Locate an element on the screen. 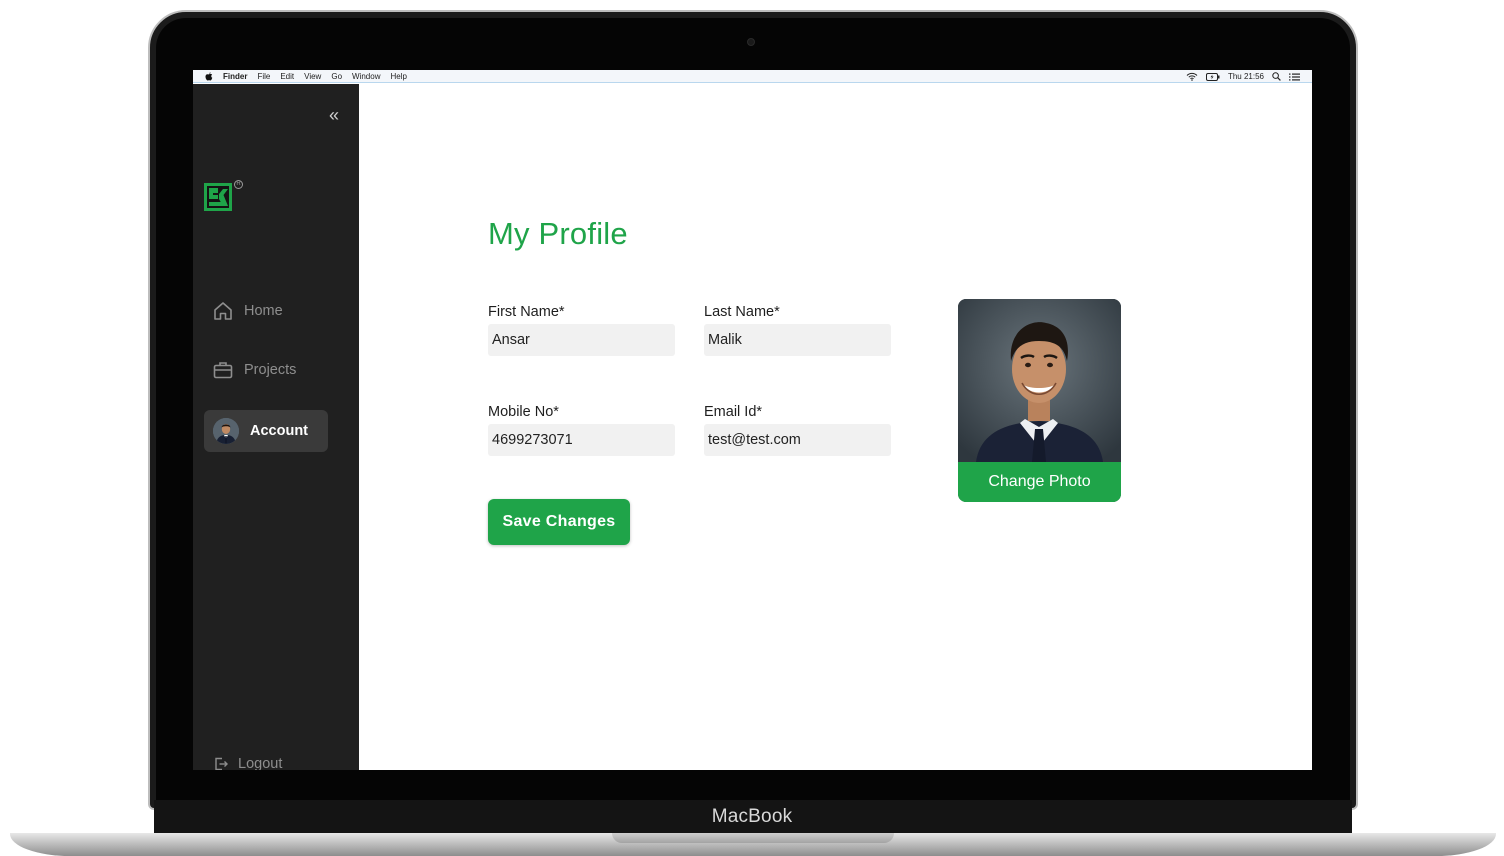 The height and width of the screenshot is (856, 1504). spotlight-search-icon is located at coordinates (1276, 76).